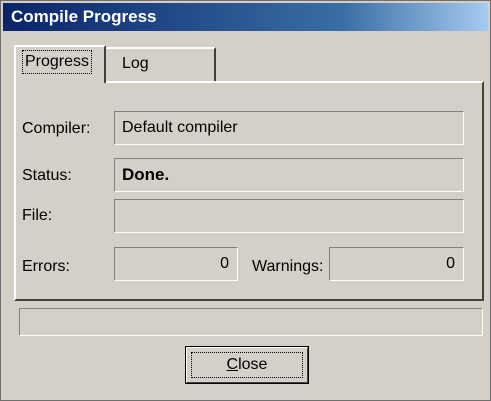 Image resolution: width=491 pixels, height=401 pixels. I want to click on close-button: Close, so click(247, 365).